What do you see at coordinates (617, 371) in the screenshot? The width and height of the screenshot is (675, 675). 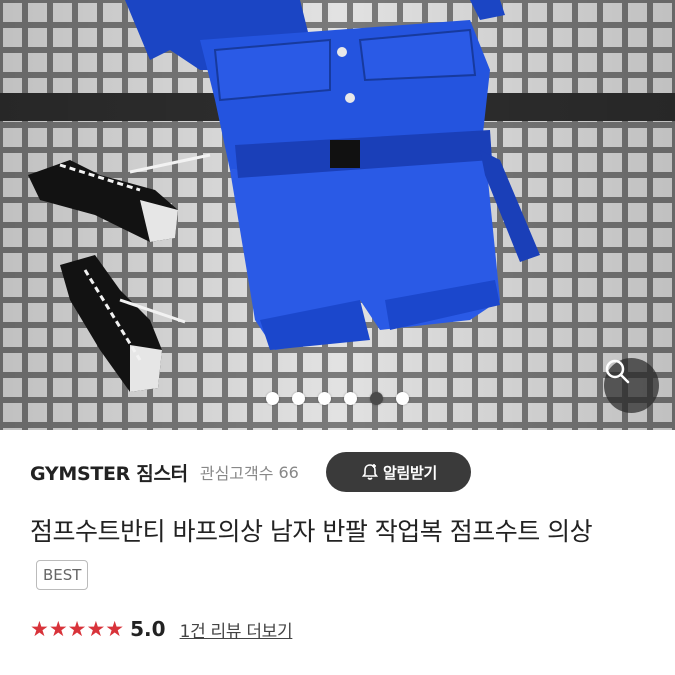 I see `search-icon` at bounding box center [617, 371].